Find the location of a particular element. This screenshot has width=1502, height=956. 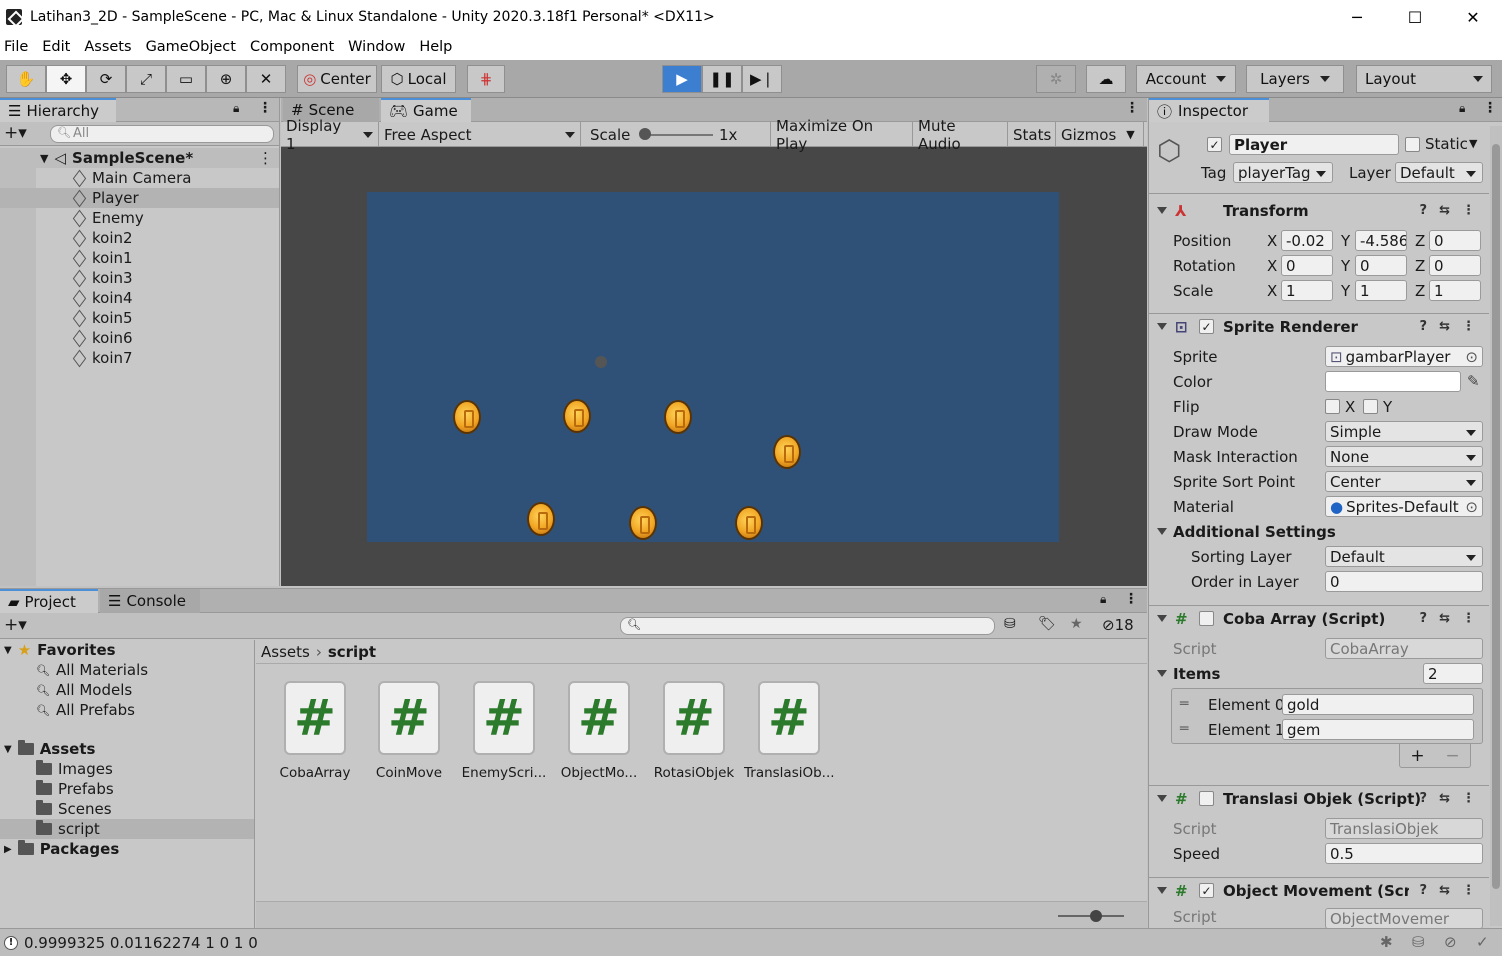

folder-scenes: Scenes is located at coordinates (74, 809).